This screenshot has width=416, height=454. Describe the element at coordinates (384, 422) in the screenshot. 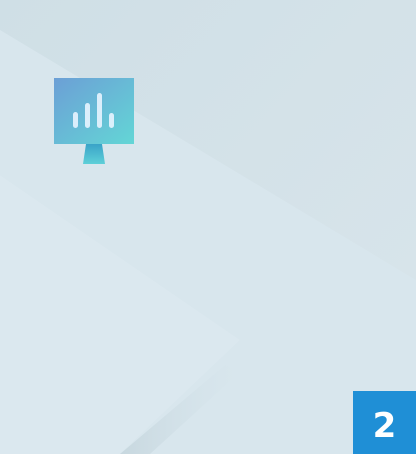

I see `page-number-badge: 2` at that location.